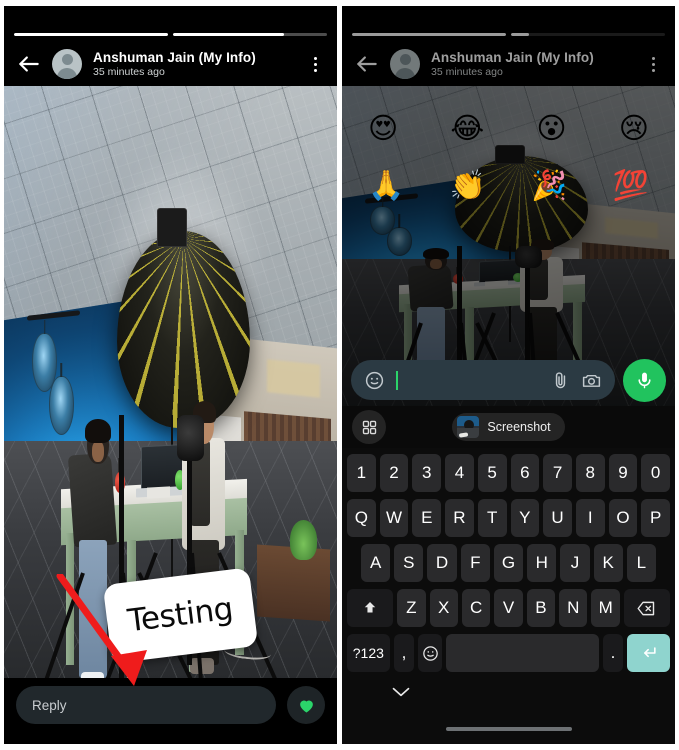  Describe the element at coordinates (508, 563) in the screenshot. I see `key-g: G` at that location.